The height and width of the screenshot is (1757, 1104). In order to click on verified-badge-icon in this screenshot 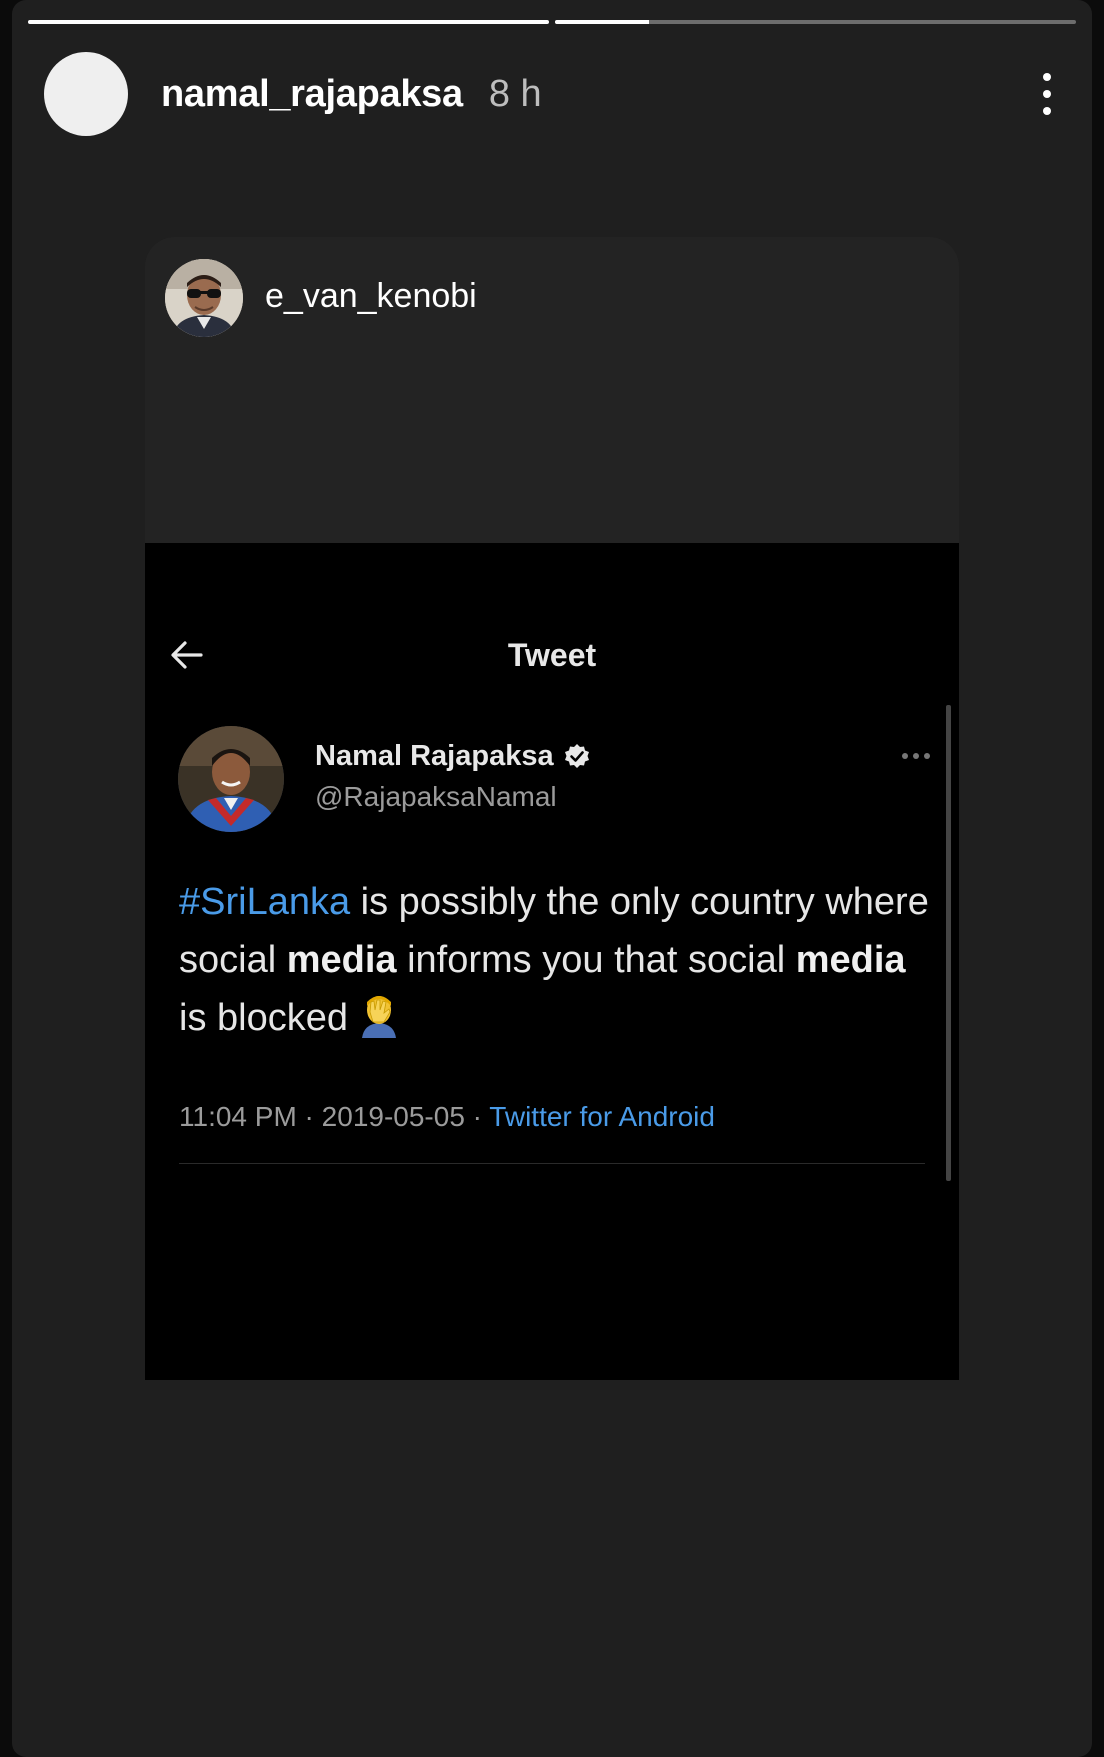, I will do `click(576, 755)`.